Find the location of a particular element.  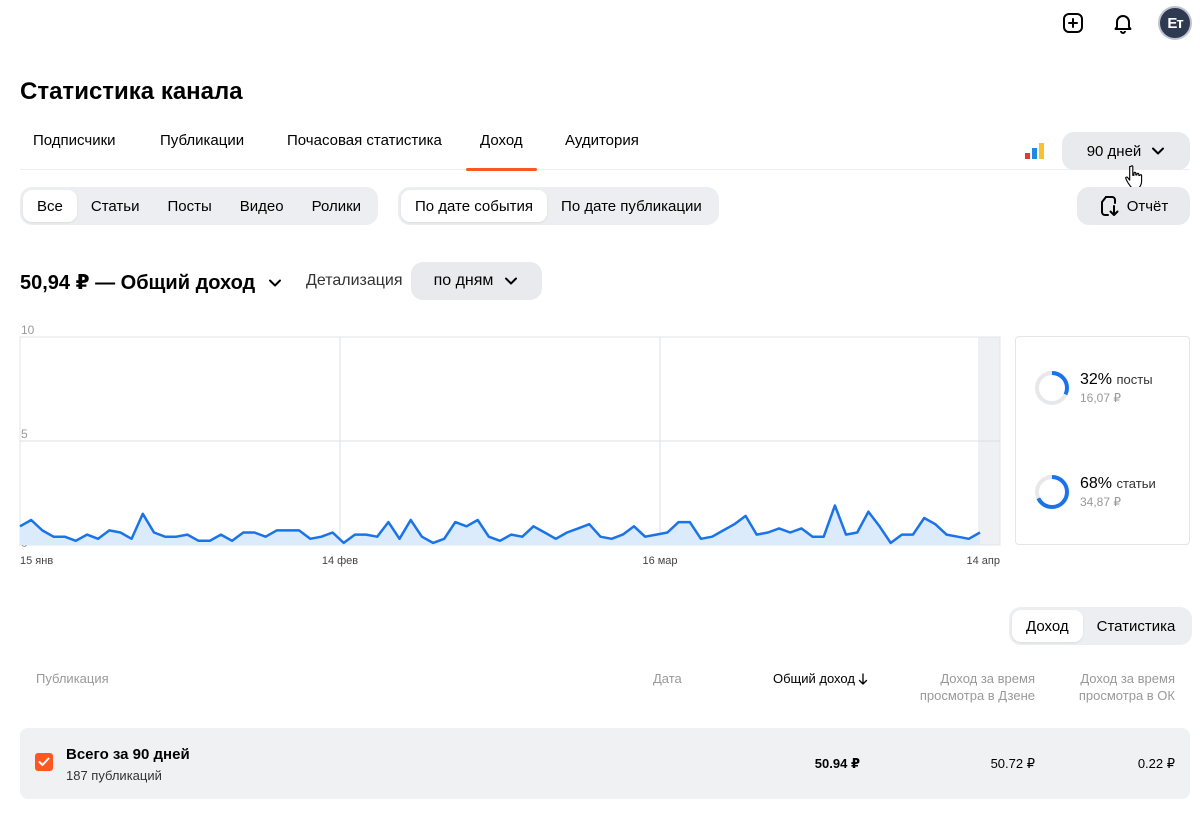

col-dzen-line1: Доход за время is located at coordinates (987, 678).